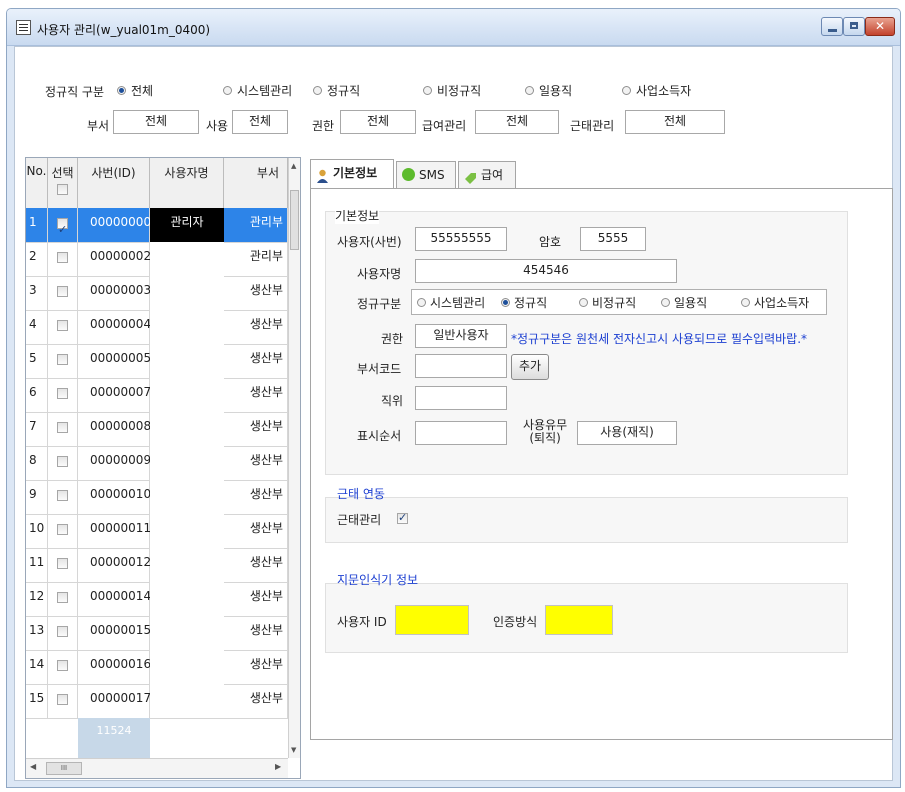 This screenshot has width=905, height=792. I want to click on dept-code-label: 부서코드, so click(379, 369).